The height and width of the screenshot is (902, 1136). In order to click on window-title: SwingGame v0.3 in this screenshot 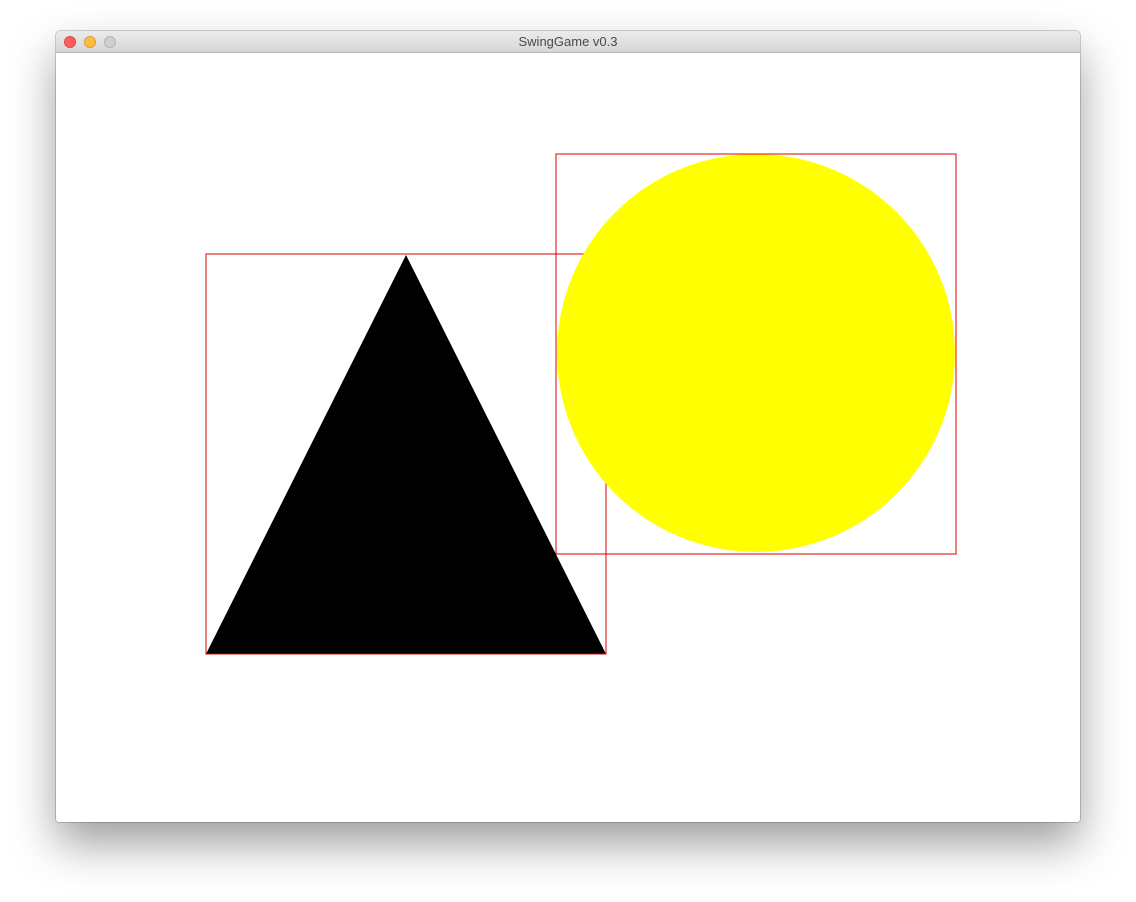, I will do `click(568, 41)`.